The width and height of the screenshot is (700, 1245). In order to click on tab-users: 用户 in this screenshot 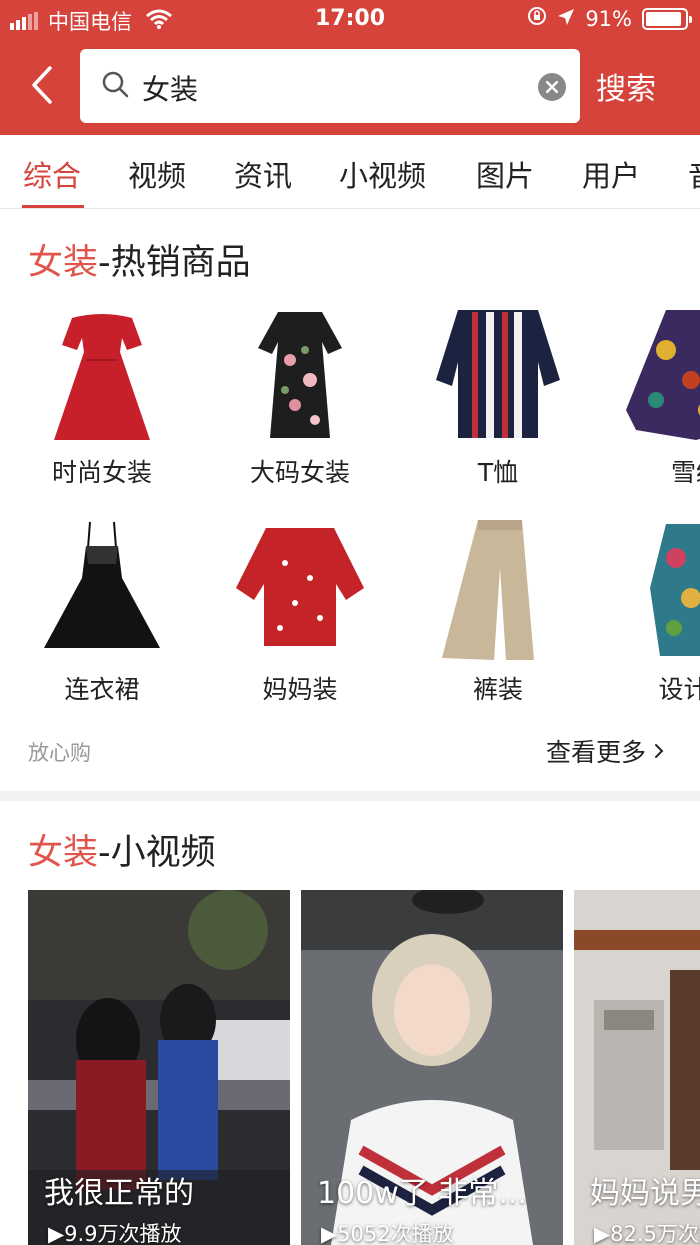, I will do `click(611, 174)`.